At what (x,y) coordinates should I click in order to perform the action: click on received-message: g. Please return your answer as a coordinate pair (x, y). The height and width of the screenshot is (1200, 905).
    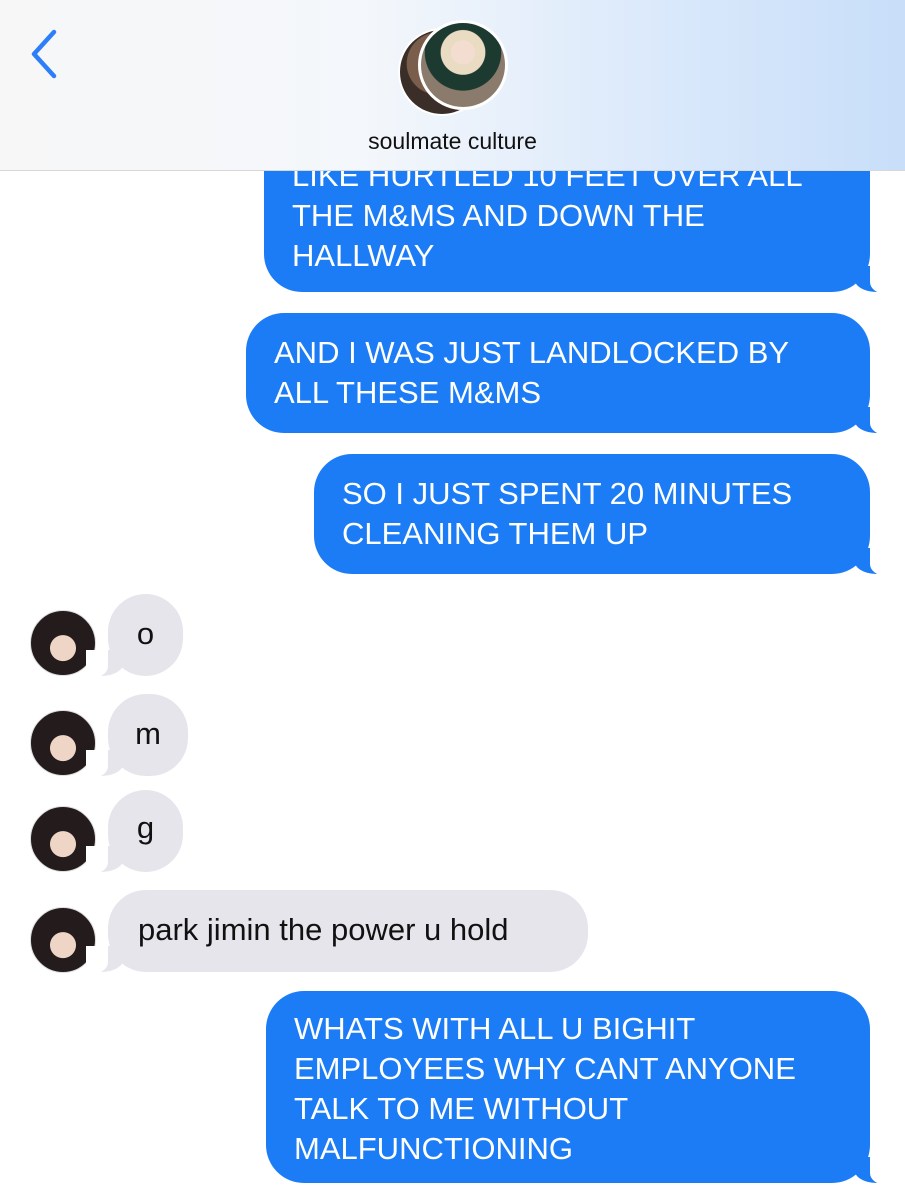
    Looking at the image, I should click on (134, 832).